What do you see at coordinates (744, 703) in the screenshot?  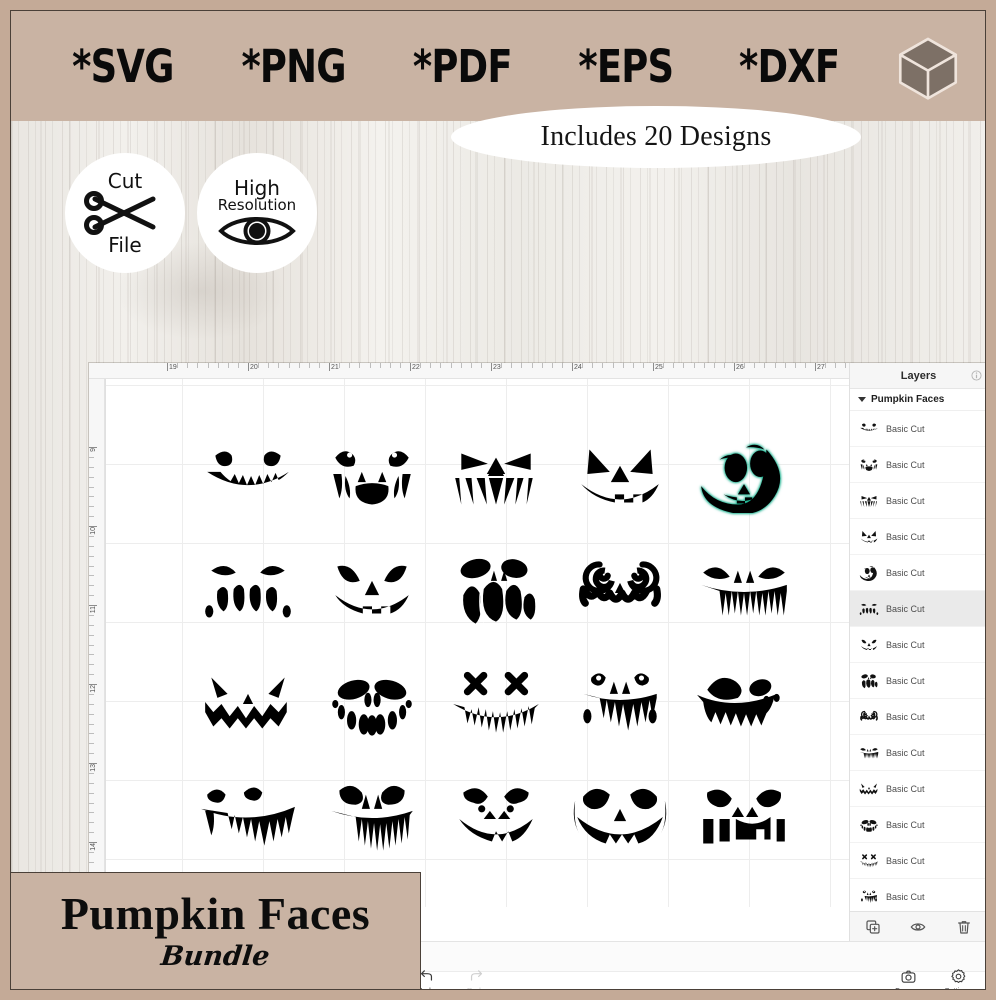 I see `design-pirate-grin-face` at bounding box center [744, 703].